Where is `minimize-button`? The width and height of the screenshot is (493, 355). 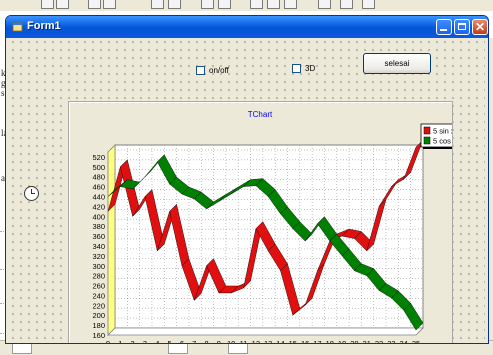
minimize-button is located at coordinates (444, 27).